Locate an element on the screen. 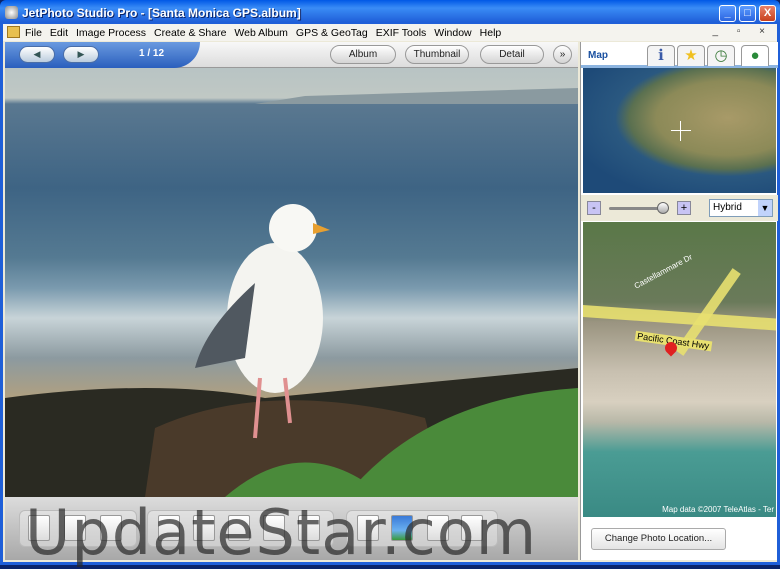 The width and height of the screenshot is (780, 569). navigation-bar: ◀ ▶ 1 / 12 Album Thumbnail Detail » is located at coordinates (291, 55).